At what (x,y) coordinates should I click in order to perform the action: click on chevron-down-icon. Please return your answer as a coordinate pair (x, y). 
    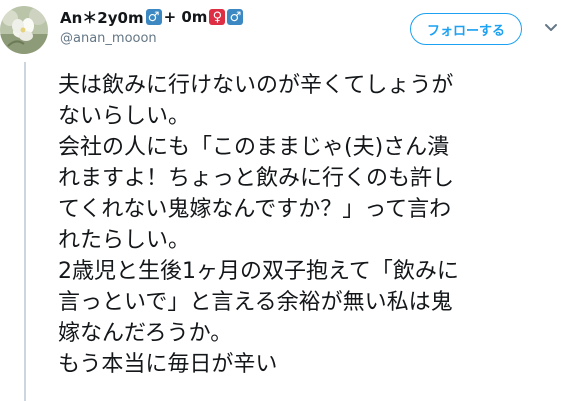
    Looking at the image, I should click on (551, 28).